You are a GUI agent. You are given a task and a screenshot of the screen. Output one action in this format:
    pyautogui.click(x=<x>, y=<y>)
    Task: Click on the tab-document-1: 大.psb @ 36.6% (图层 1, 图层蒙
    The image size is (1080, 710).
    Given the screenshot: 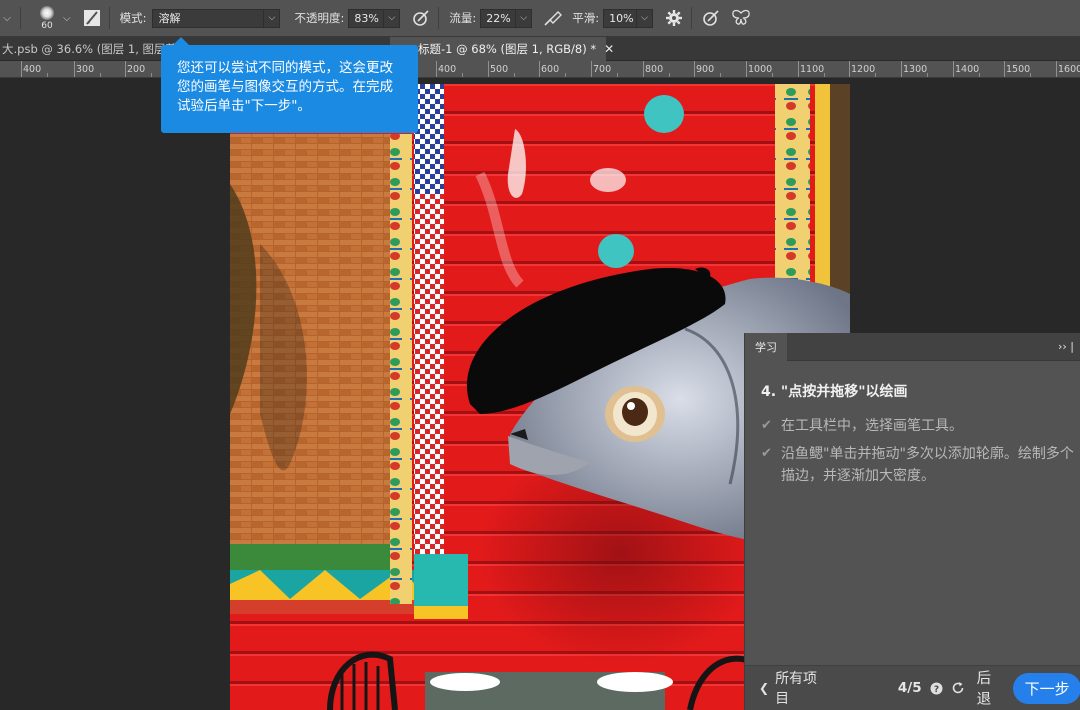 What is the action you would take?
    pyautogui.click(x=88, y=49)
    